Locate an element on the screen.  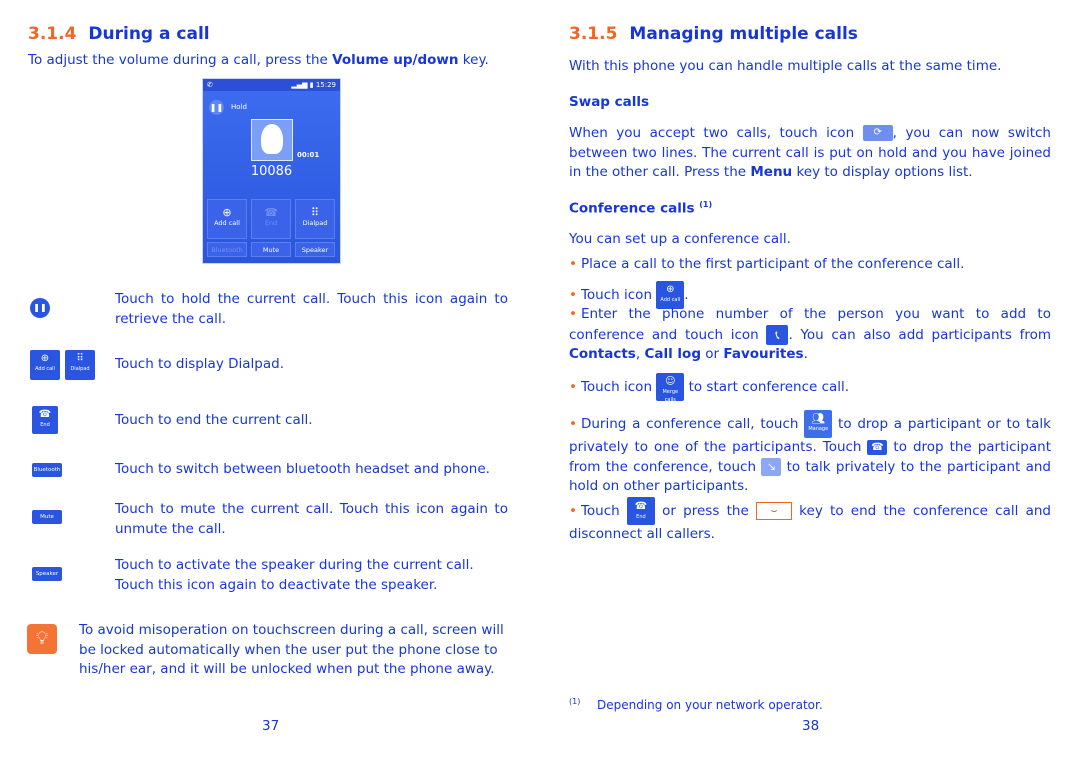
swap-calls-heading: Swap calls is located at coordinates (609, 102).